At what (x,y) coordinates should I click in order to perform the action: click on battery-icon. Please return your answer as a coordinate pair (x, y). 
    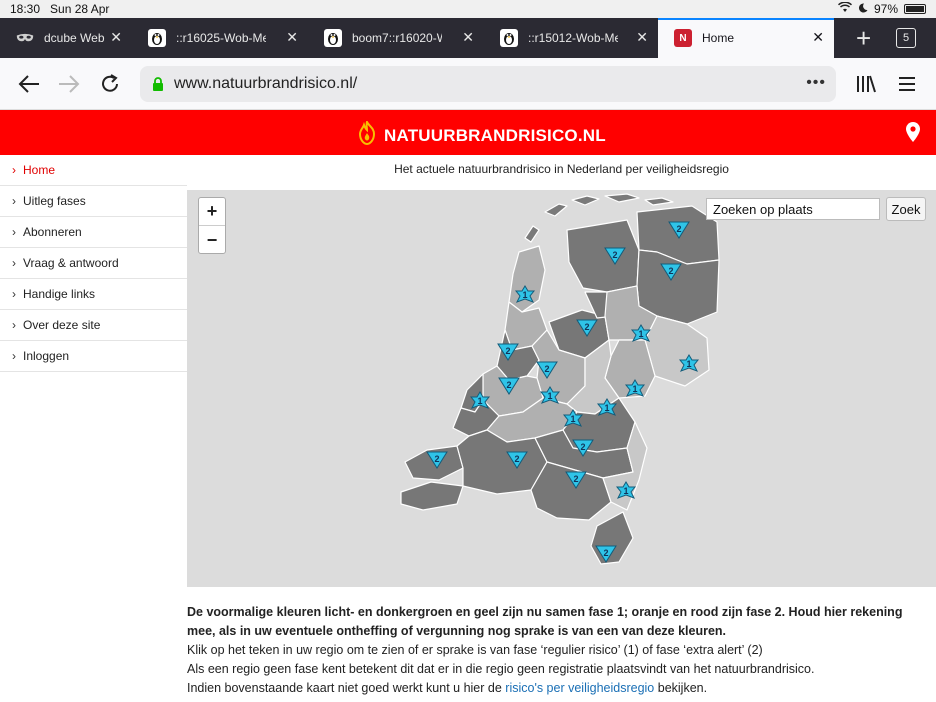
    Looking at the image, I should click on (915, 9).